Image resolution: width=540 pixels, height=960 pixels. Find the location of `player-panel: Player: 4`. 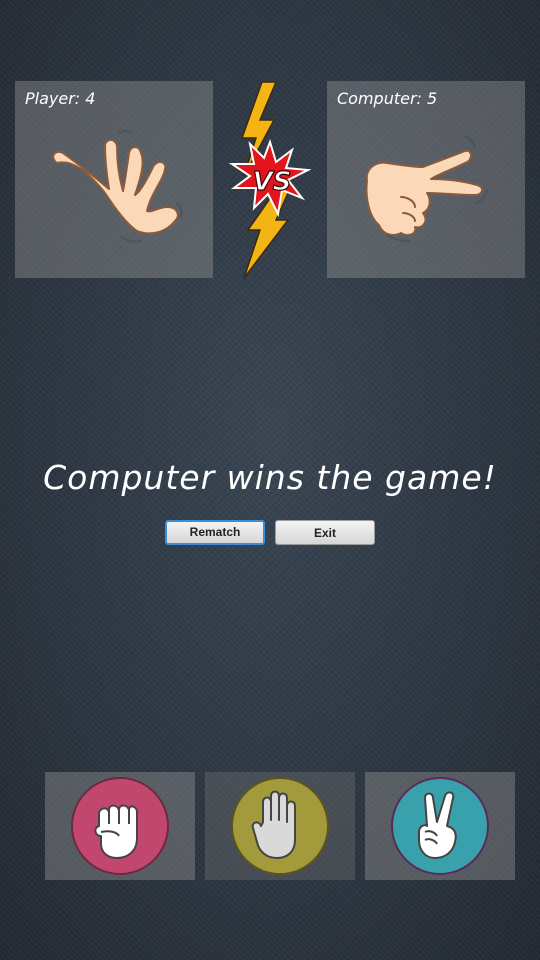

player-panel: Player: 4 is located at coordinates (114, 179).